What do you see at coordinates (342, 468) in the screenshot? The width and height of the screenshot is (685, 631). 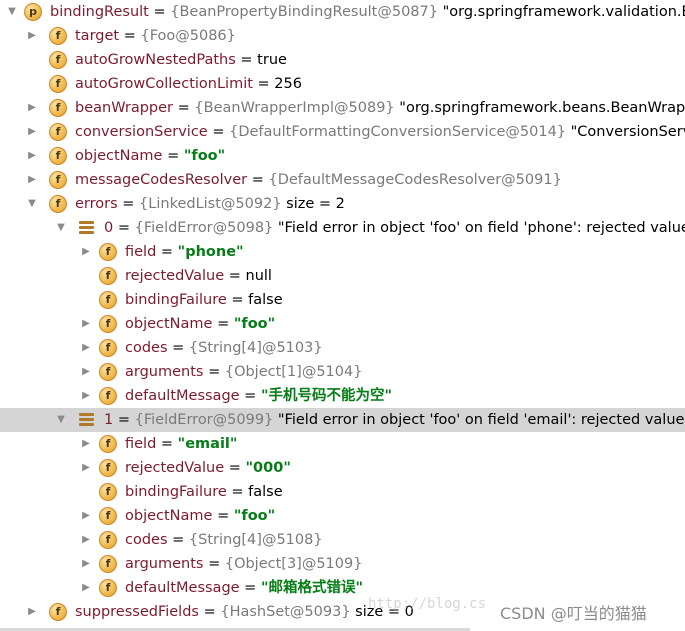 I see `tree-row: ▶ f rejectedValue = "000"` at bounding box center [342, 468].